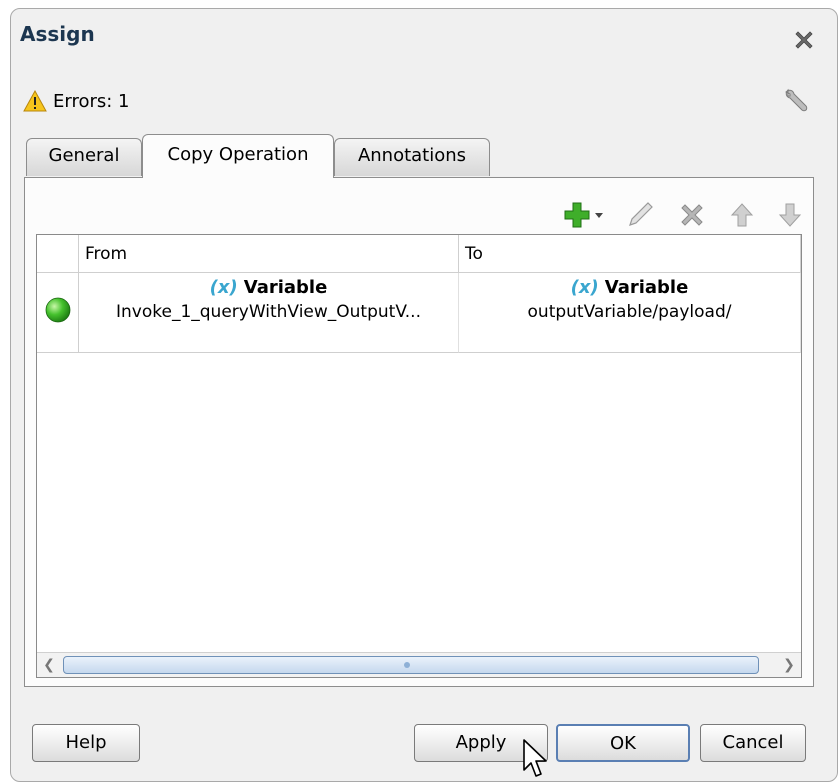  I want to click on to-value: outputVariable/payload/, so click(629, 312).